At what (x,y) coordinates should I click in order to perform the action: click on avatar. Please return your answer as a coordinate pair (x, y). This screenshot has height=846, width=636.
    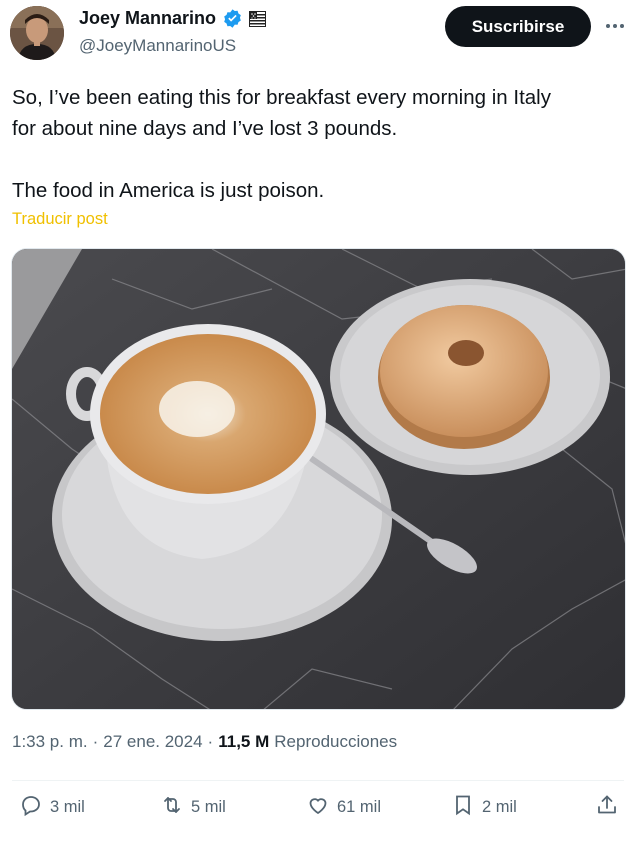
    Looking at the image, I should click on (37, 33).